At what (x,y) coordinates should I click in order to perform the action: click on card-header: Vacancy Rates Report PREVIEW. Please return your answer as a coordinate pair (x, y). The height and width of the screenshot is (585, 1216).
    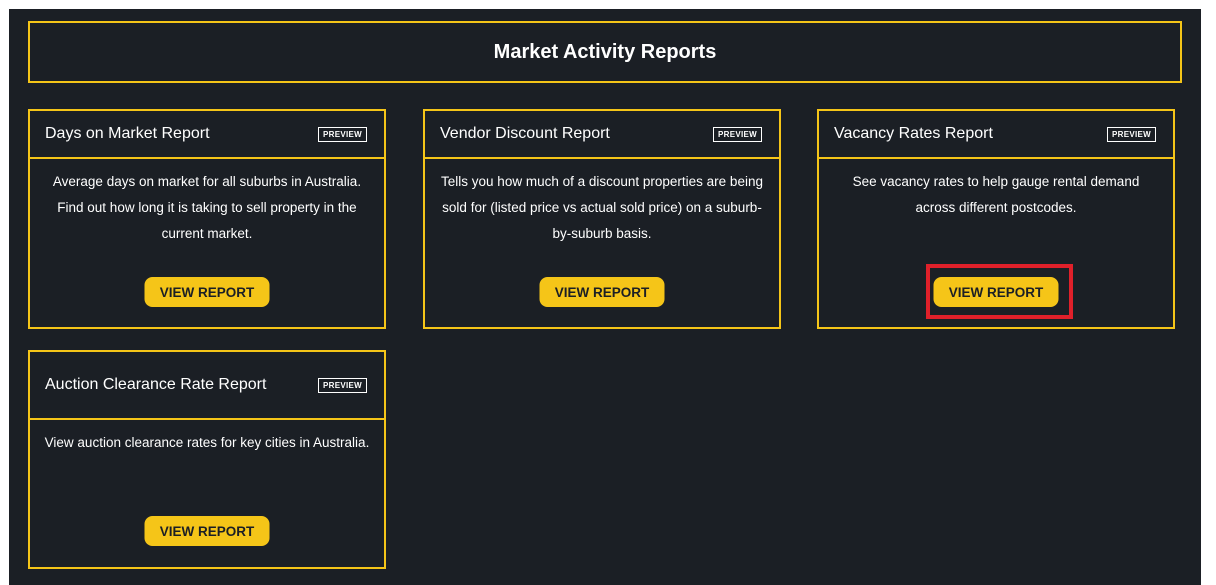
    Looking at the image, I should click on (996, 135).